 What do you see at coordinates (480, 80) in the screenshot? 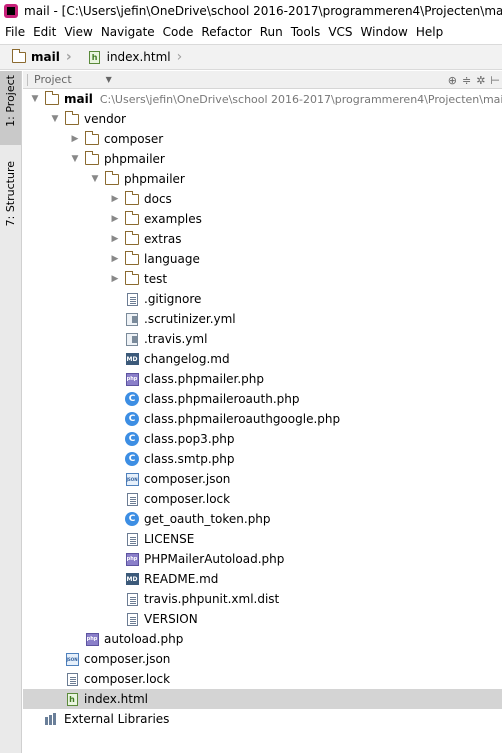
I see `gear-icon: ✲` at bounding box center [480, 80].